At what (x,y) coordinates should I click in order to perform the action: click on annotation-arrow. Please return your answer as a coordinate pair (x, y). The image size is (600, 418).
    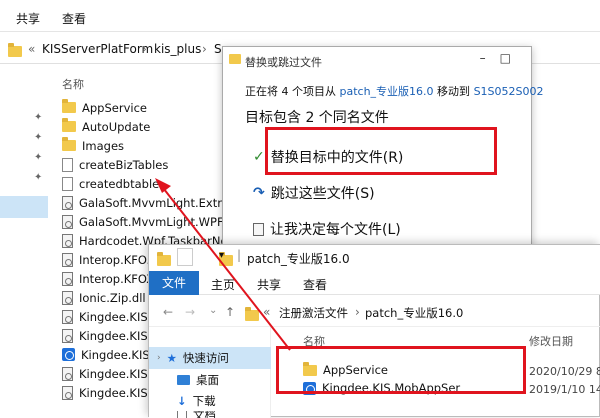
    Looking at the image, I should click on (223, 264).